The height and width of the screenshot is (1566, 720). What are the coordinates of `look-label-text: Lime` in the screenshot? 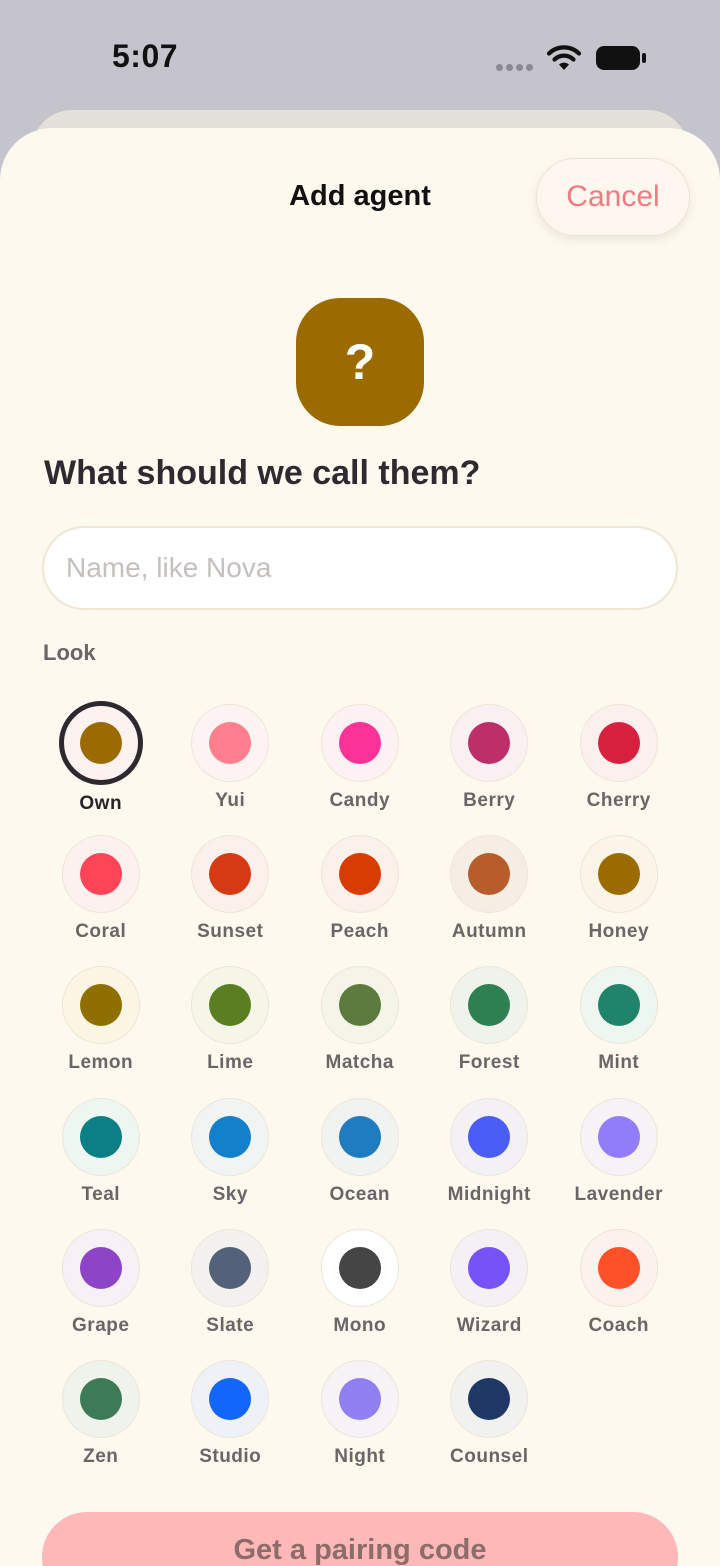 It's located at (230, 1063).